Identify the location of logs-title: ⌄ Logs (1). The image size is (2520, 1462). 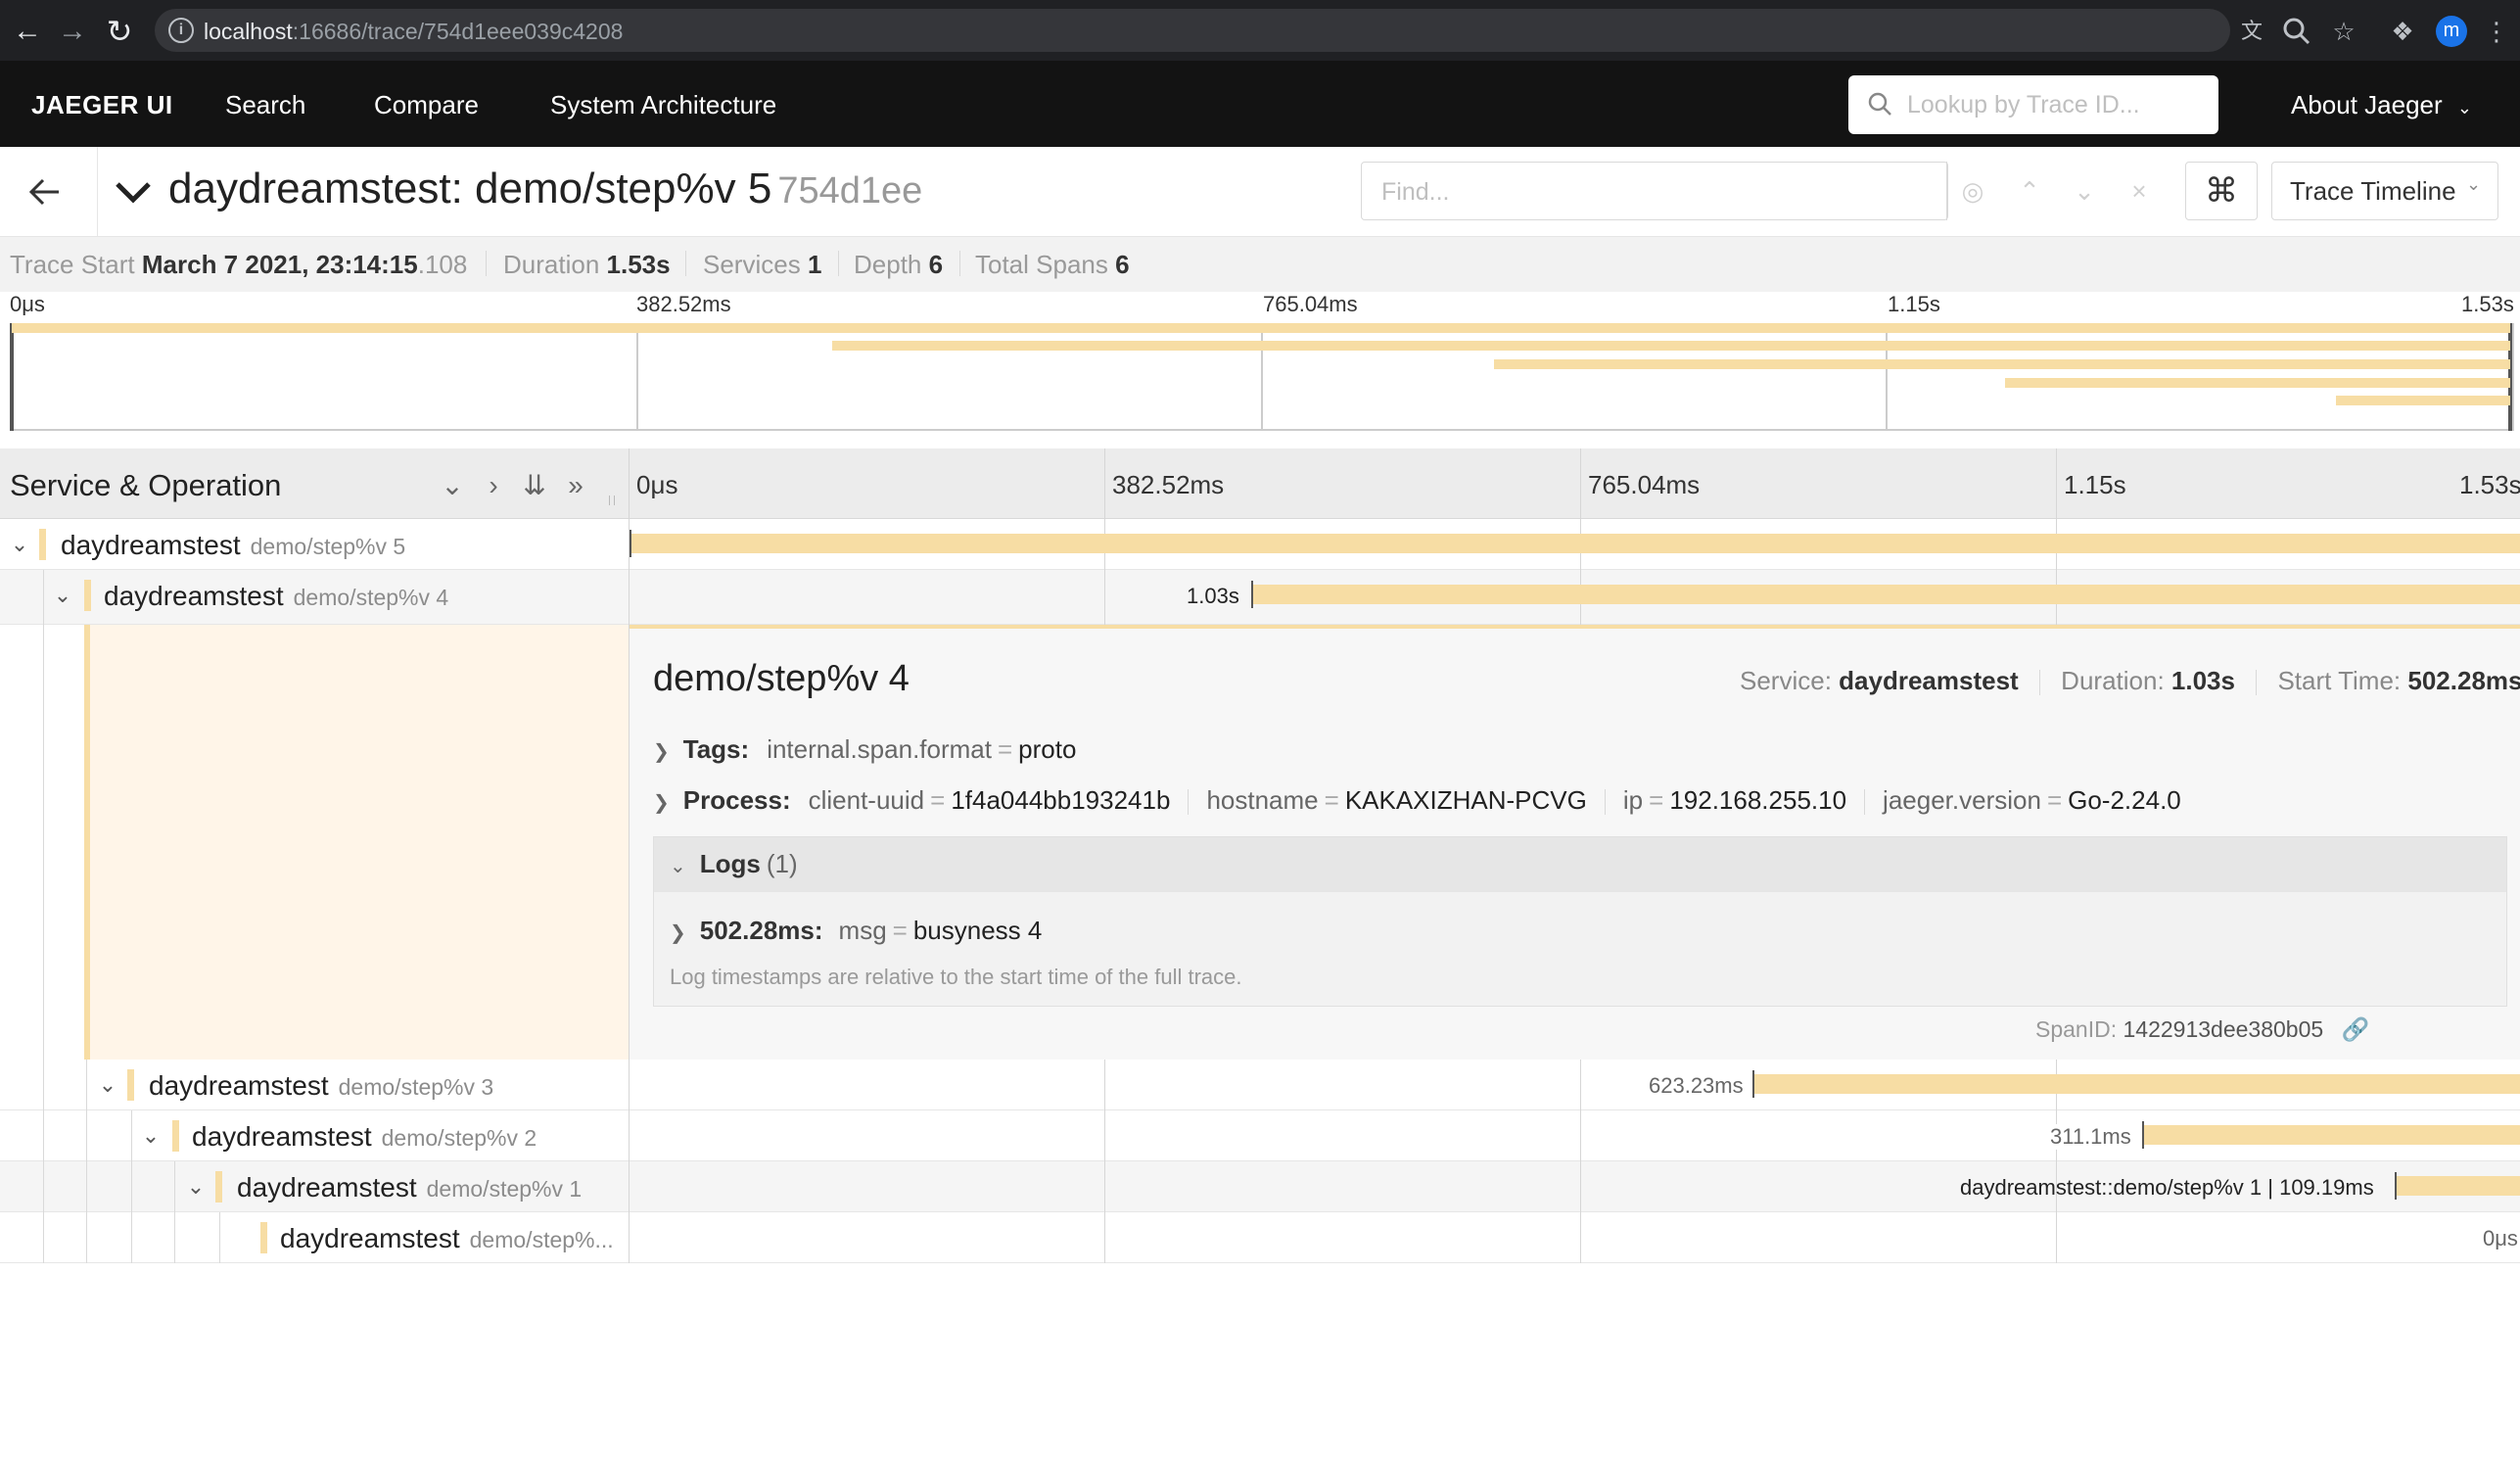
(734, 864).